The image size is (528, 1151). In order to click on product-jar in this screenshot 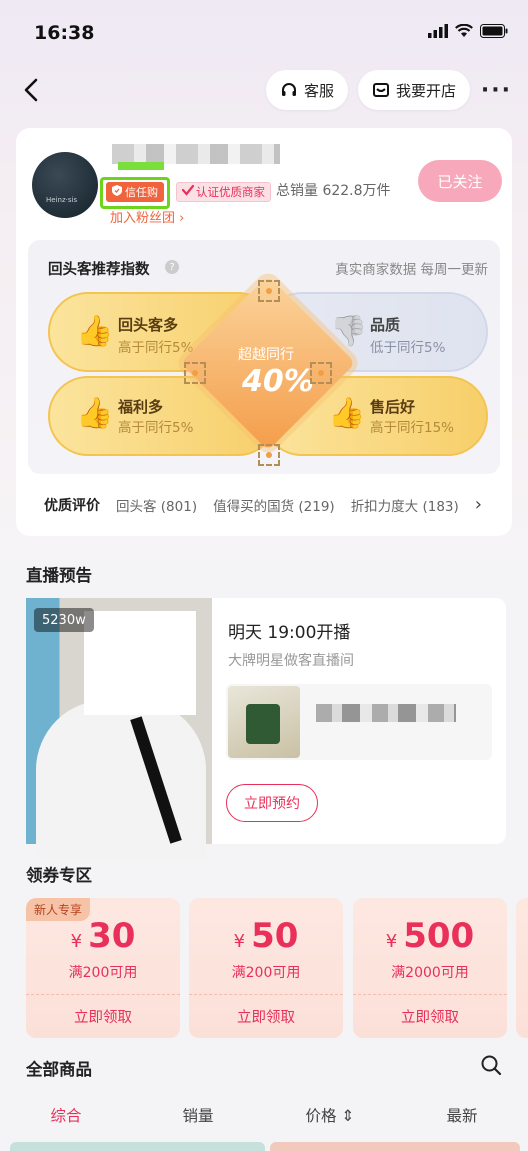, I will do `click(263, 724)`.